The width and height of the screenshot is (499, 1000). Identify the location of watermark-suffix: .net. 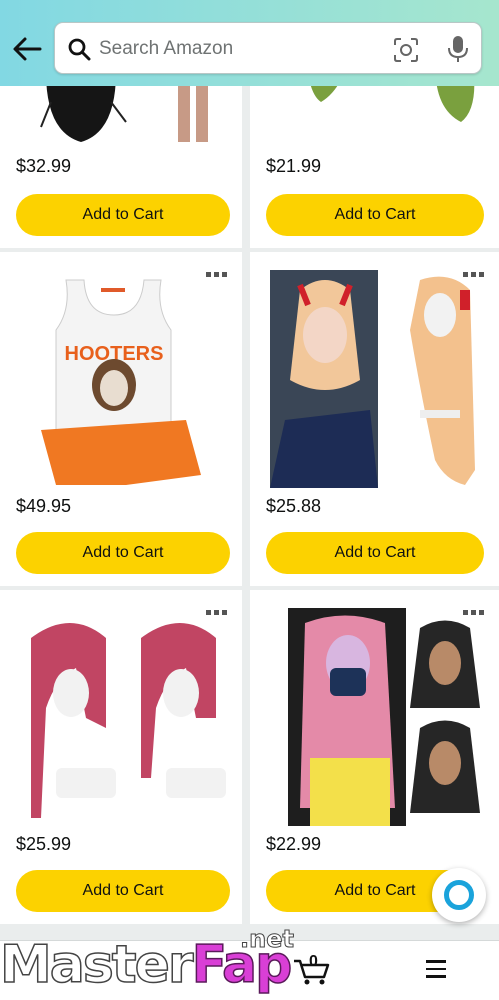
(267, 939).